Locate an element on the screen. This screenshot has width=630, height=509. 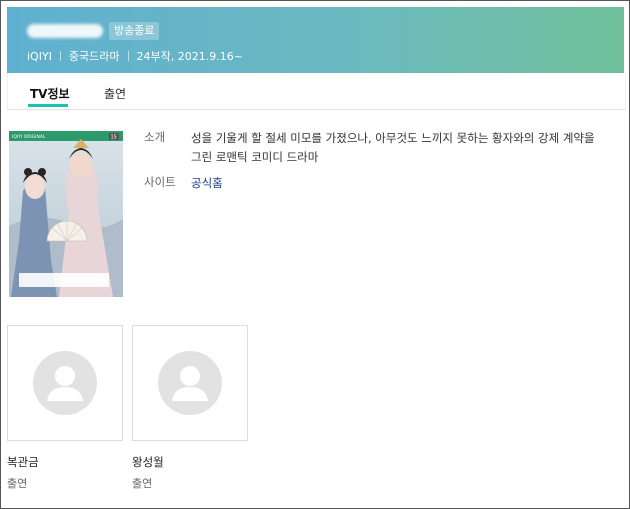
tab-tv-info: TV정보 is located at coordinates (50, 93).